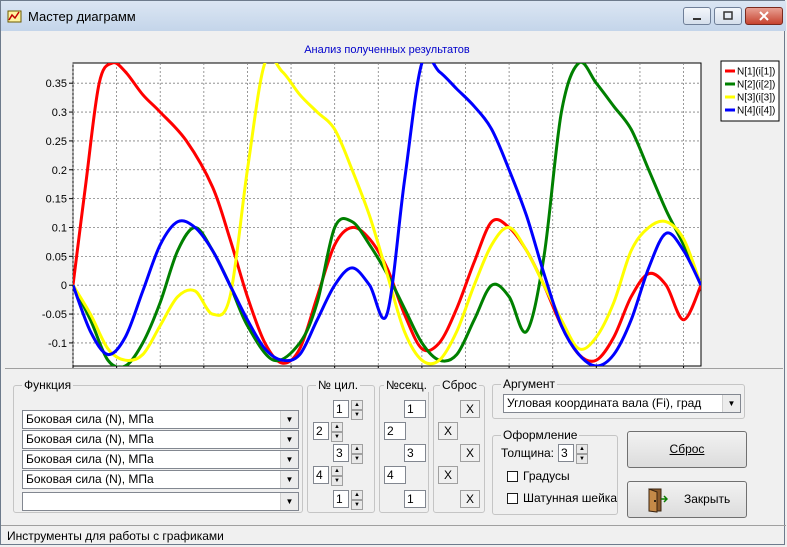 The height and width of the screenshot is (547, 787). Describe the element at coordinates (393, 536) in the screenshot. I see `status-bar: Инструменты для работы с графиками` at that location.